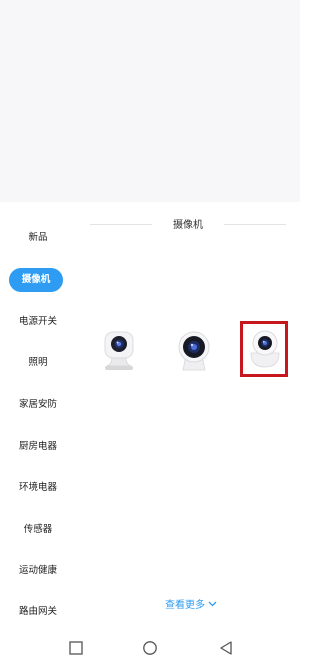 The width and height of the screenshot is (320, 666). What do you see at coordinates (119, 350) in the screenshot?
I see `square-camera-icon` at bounding box center [119, 350].